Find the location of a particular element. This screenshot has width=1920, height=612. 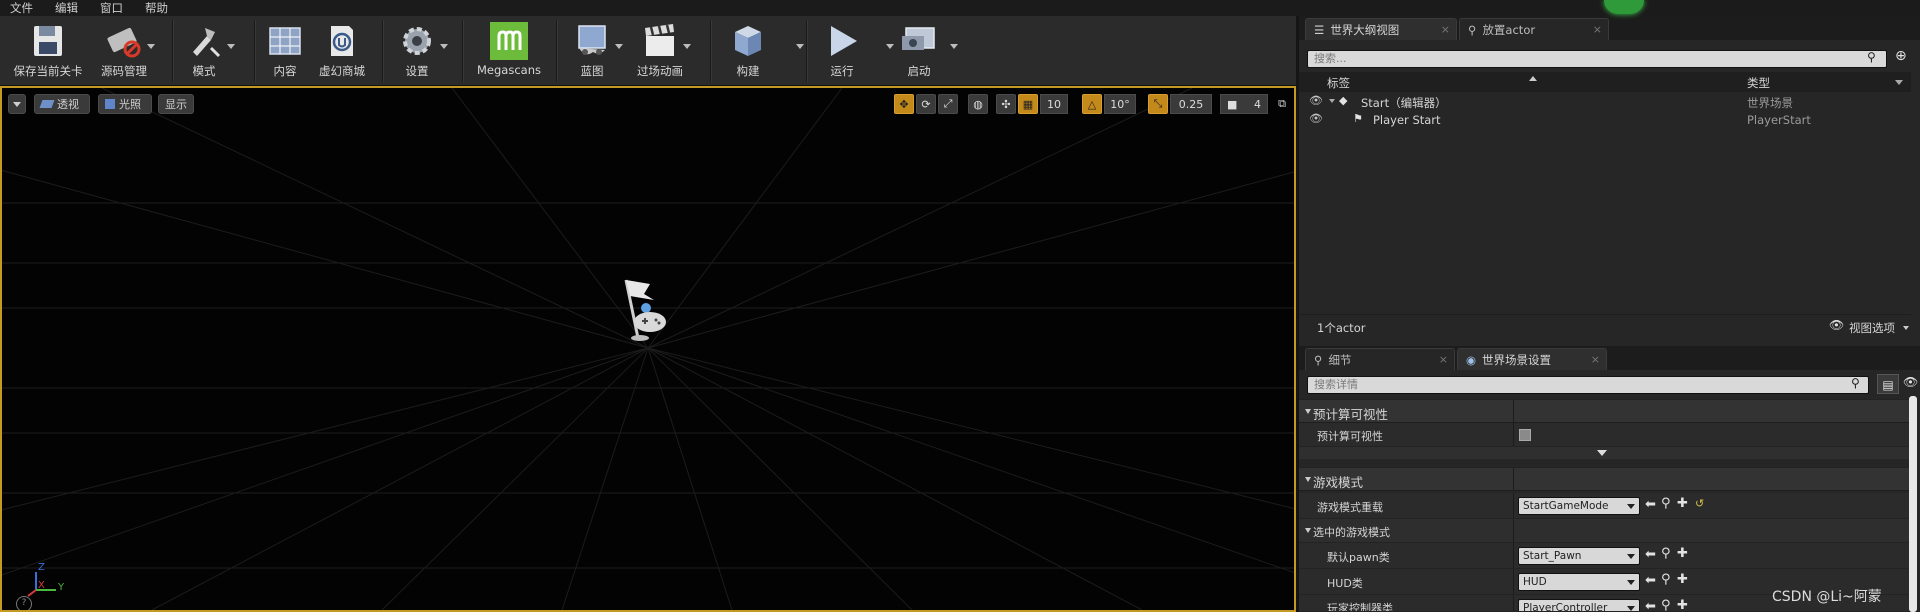

lit-mode-button: 光照 is located at coordinates (125, 104).